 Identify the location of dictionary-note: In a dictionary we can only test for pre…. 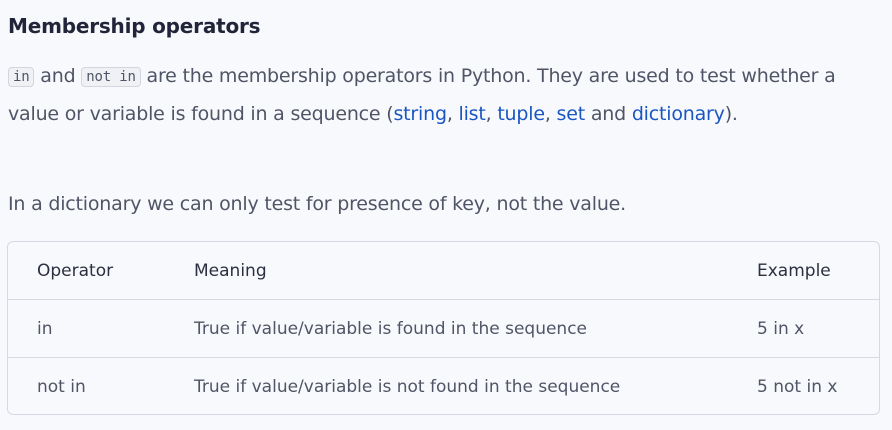
(317, 204).